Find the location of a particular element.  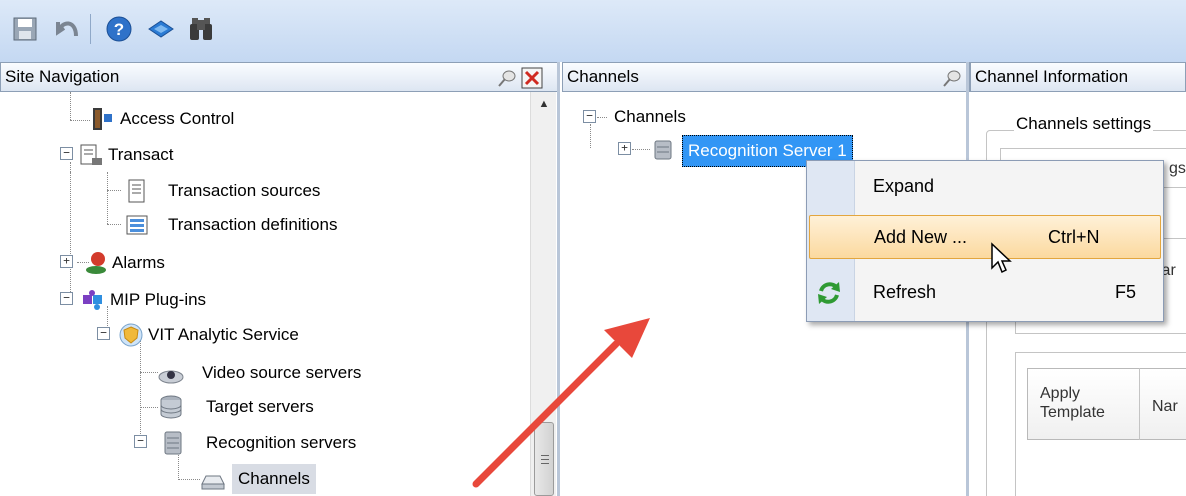

access-control-icon is located at coordinates (102, 119).